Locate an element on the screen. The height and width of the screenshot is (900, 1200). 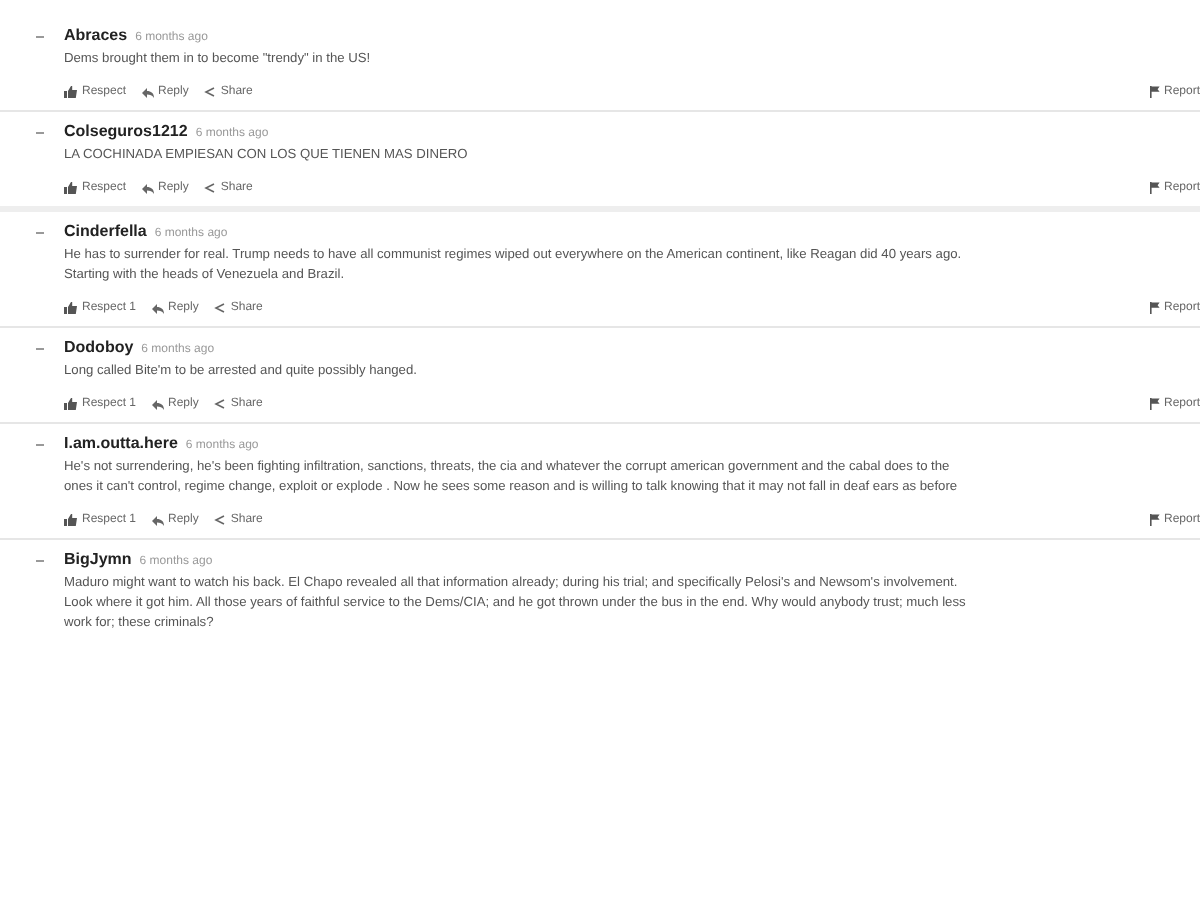
comment-author: Colseguros1212 is located at coordinates (126, 132).